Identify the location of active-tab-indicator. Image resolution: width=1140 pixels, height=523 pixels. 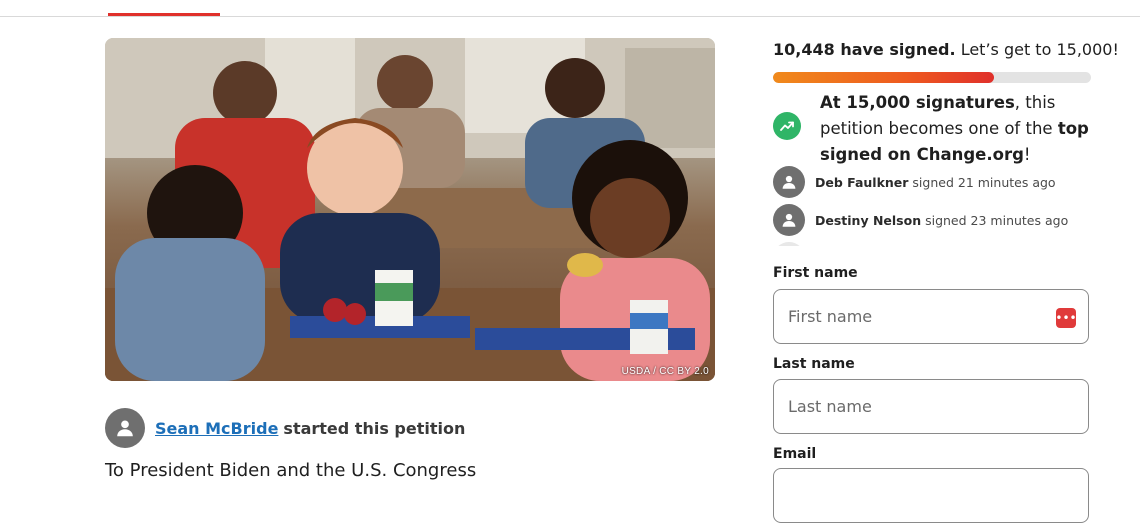
(164, 14).